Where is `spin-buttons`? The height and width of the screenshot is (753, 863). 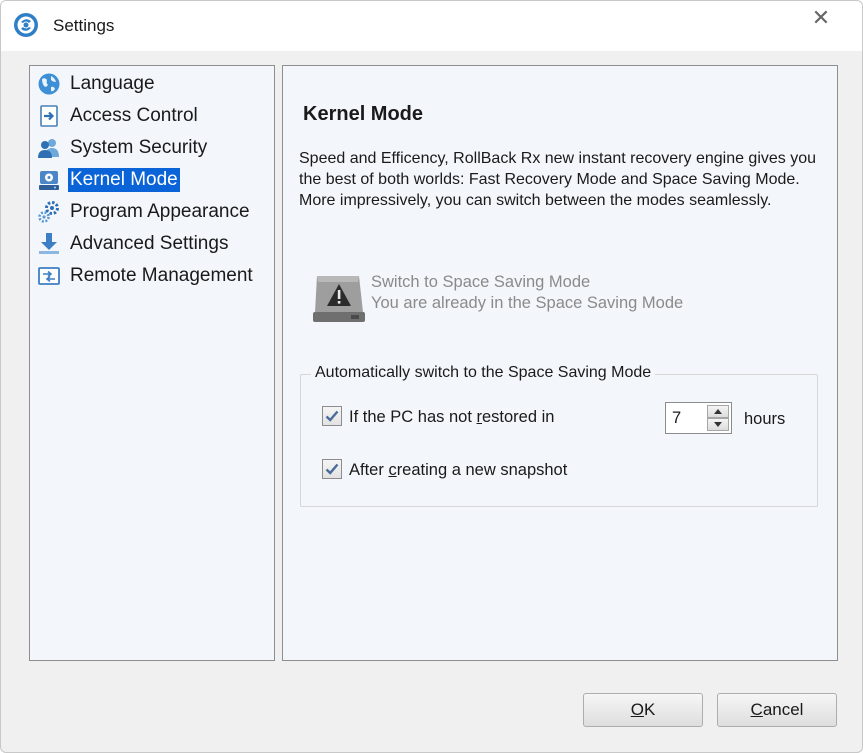 spin-buttons is located at coordinates (718, 418).